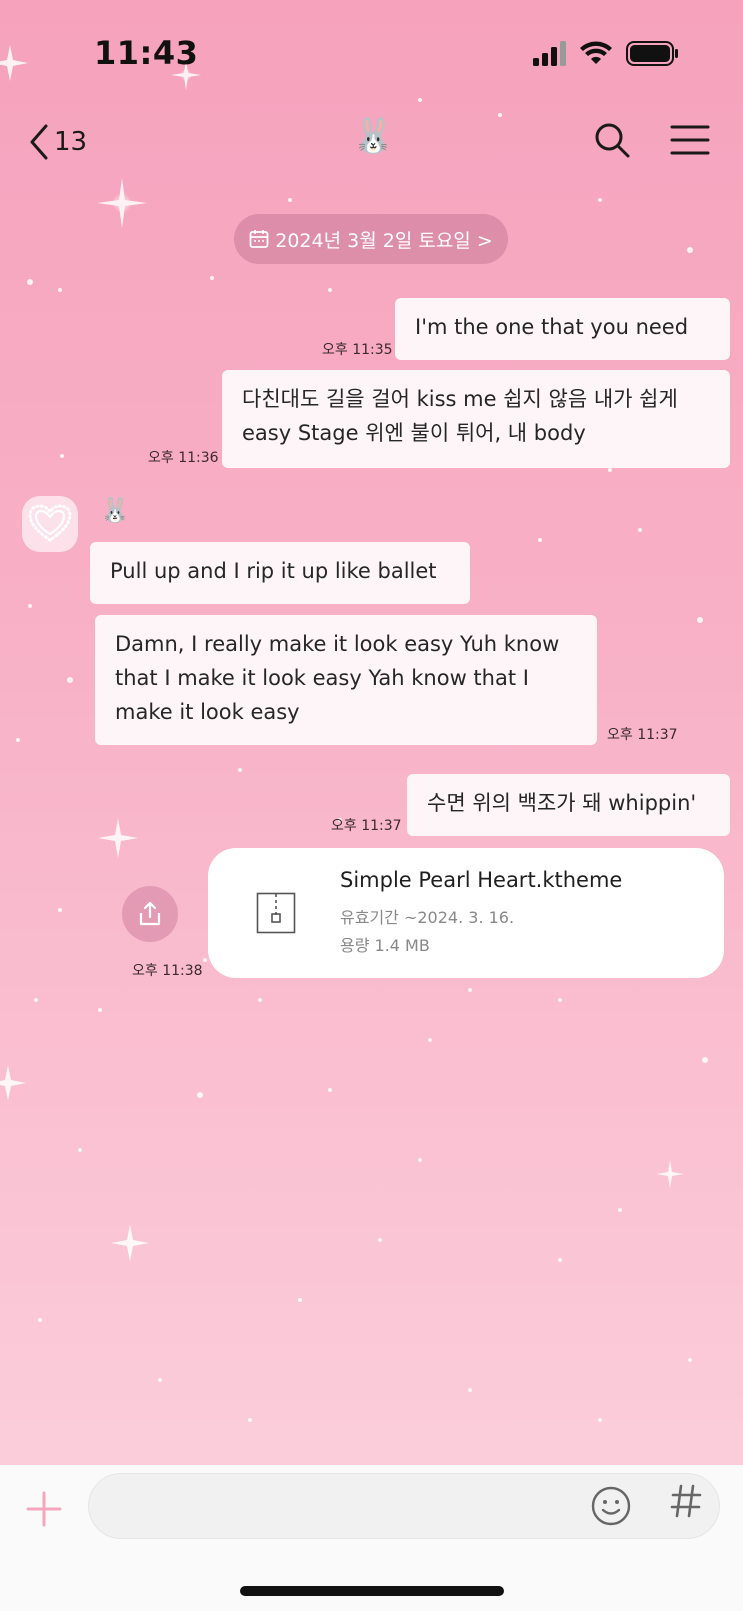  I want to click on calendar-icon, so click(259, 239).